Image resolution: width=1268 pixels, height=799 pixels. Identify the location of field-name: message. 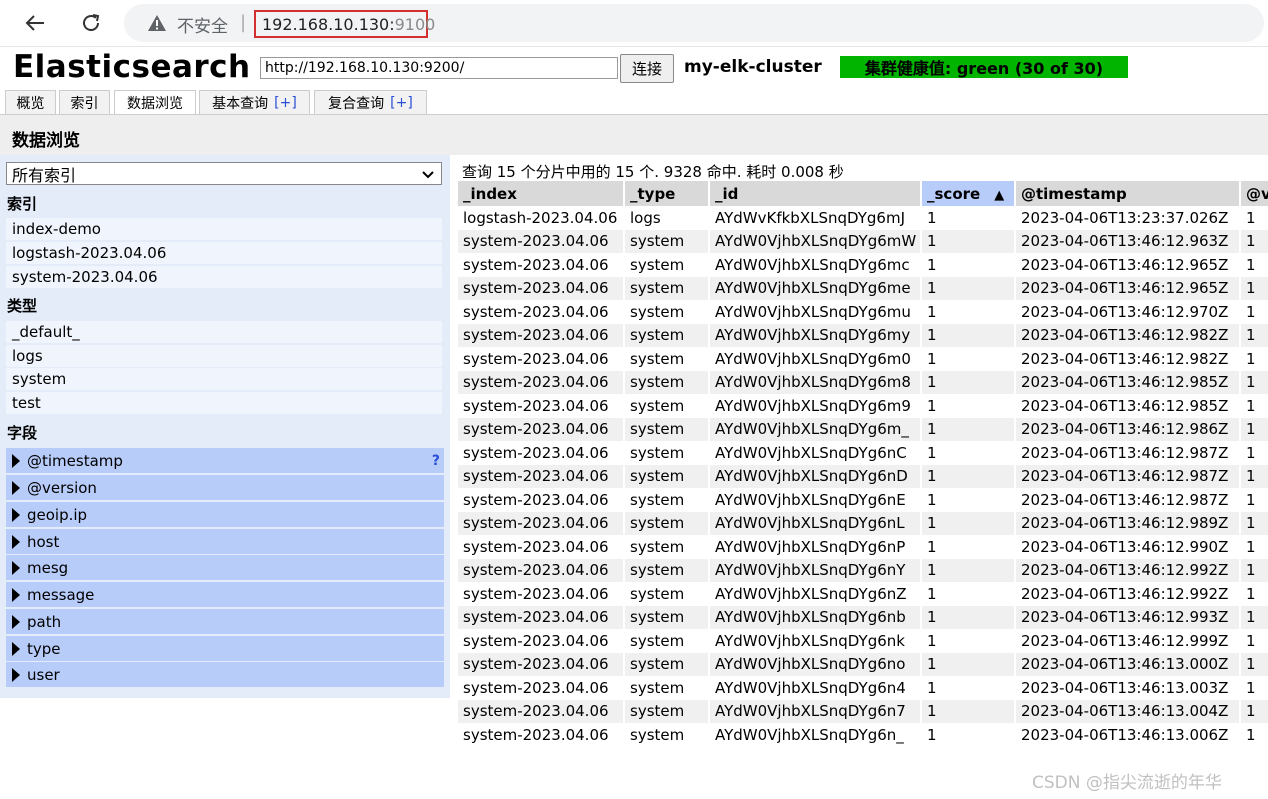
(61, 594).